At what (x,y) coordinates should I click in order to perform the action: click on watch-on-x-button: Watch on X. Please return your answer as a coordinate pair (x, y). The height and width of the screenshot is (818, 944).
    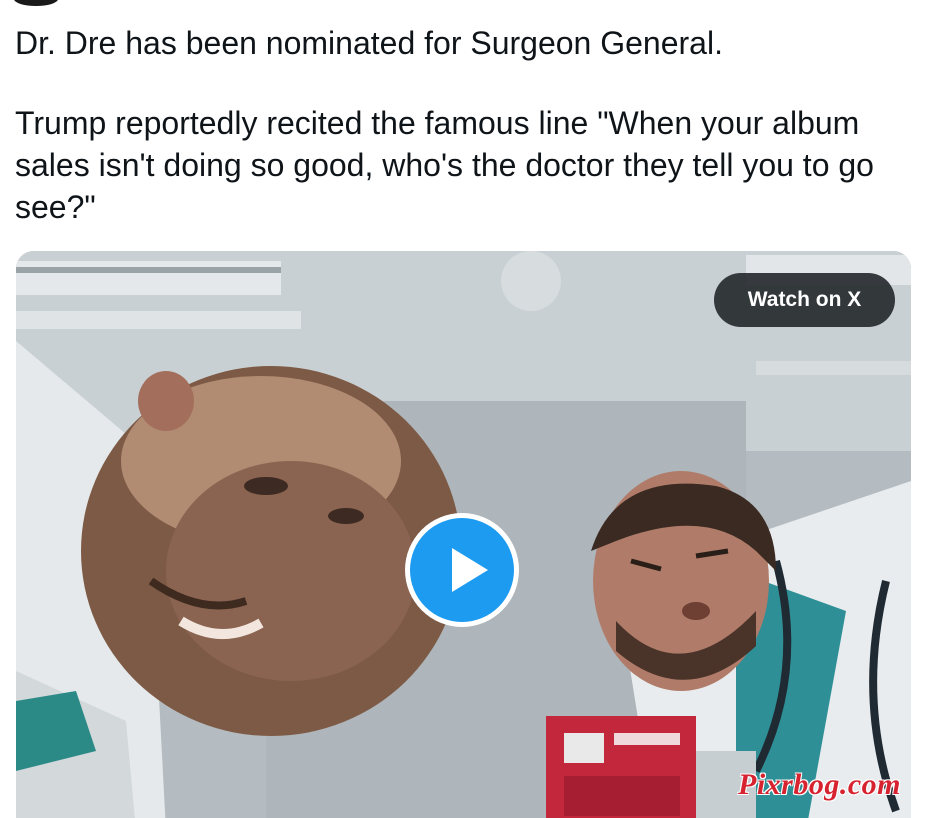
    Looking at the image, I should click on (804, 300).